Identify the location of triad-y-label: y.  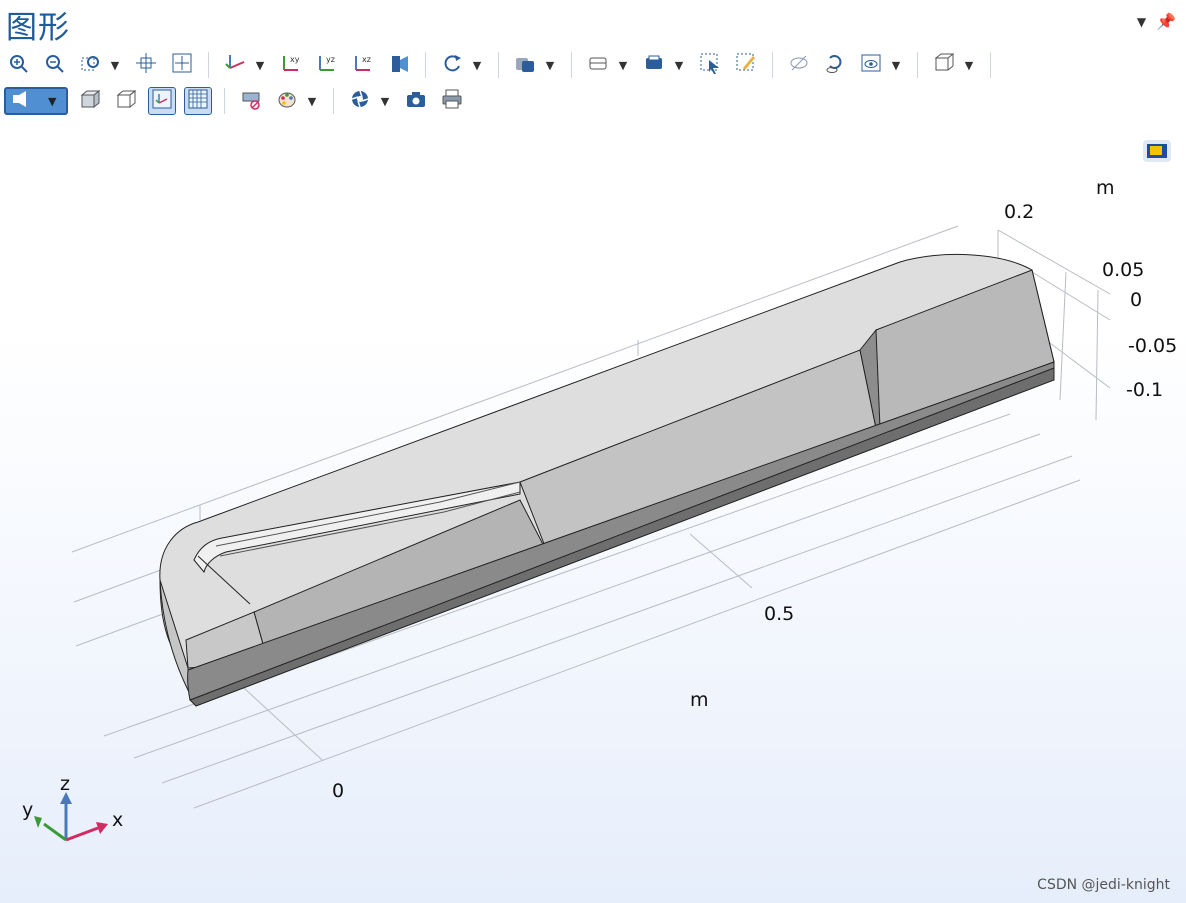
(27, 810).